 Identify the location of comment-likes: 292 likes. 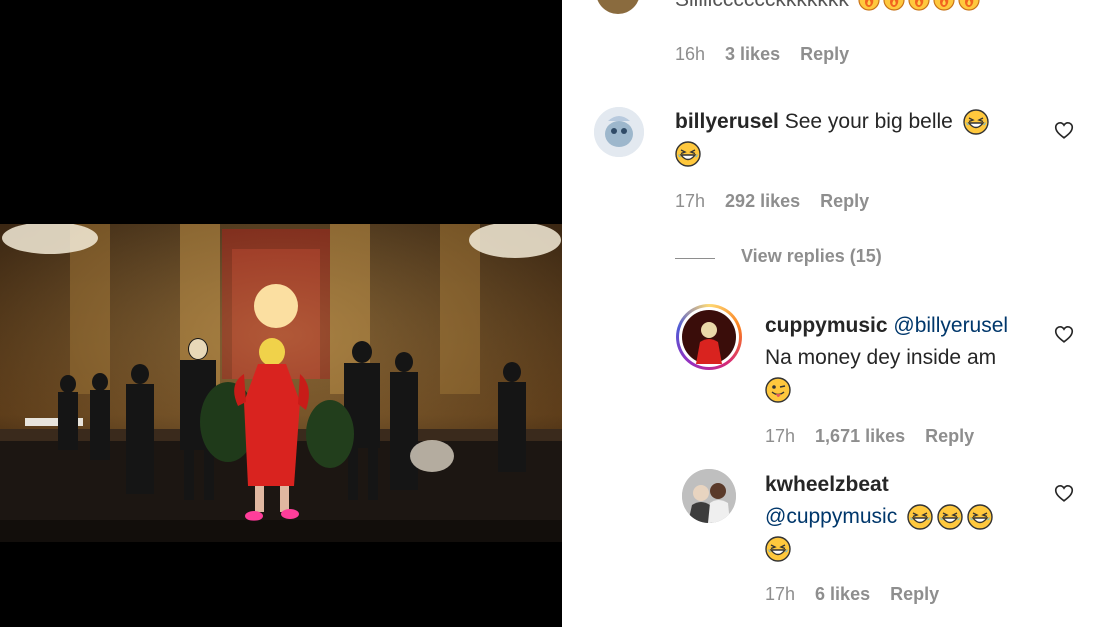
(762, 201).